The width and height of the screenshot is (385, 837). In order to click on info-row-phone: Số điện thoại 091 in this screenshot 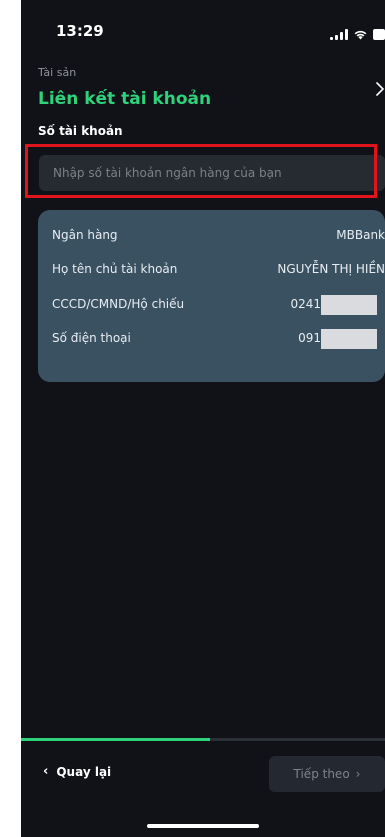, I will do `click(211, 339)`.